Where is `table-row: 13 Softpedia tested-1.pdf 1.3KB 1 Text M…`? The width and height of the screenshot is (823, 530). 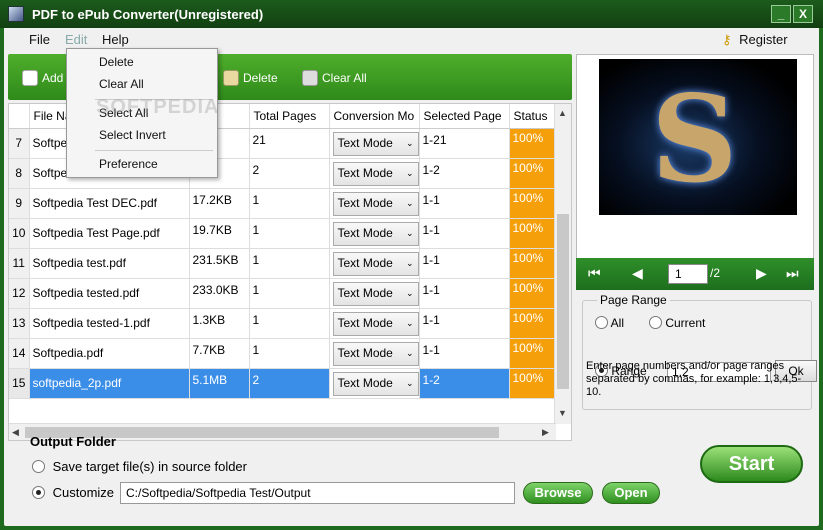 table-row: 13 Softpedia tested-1.pdf 1.3KB 1 Text M… is located at coordinates (282, 323).